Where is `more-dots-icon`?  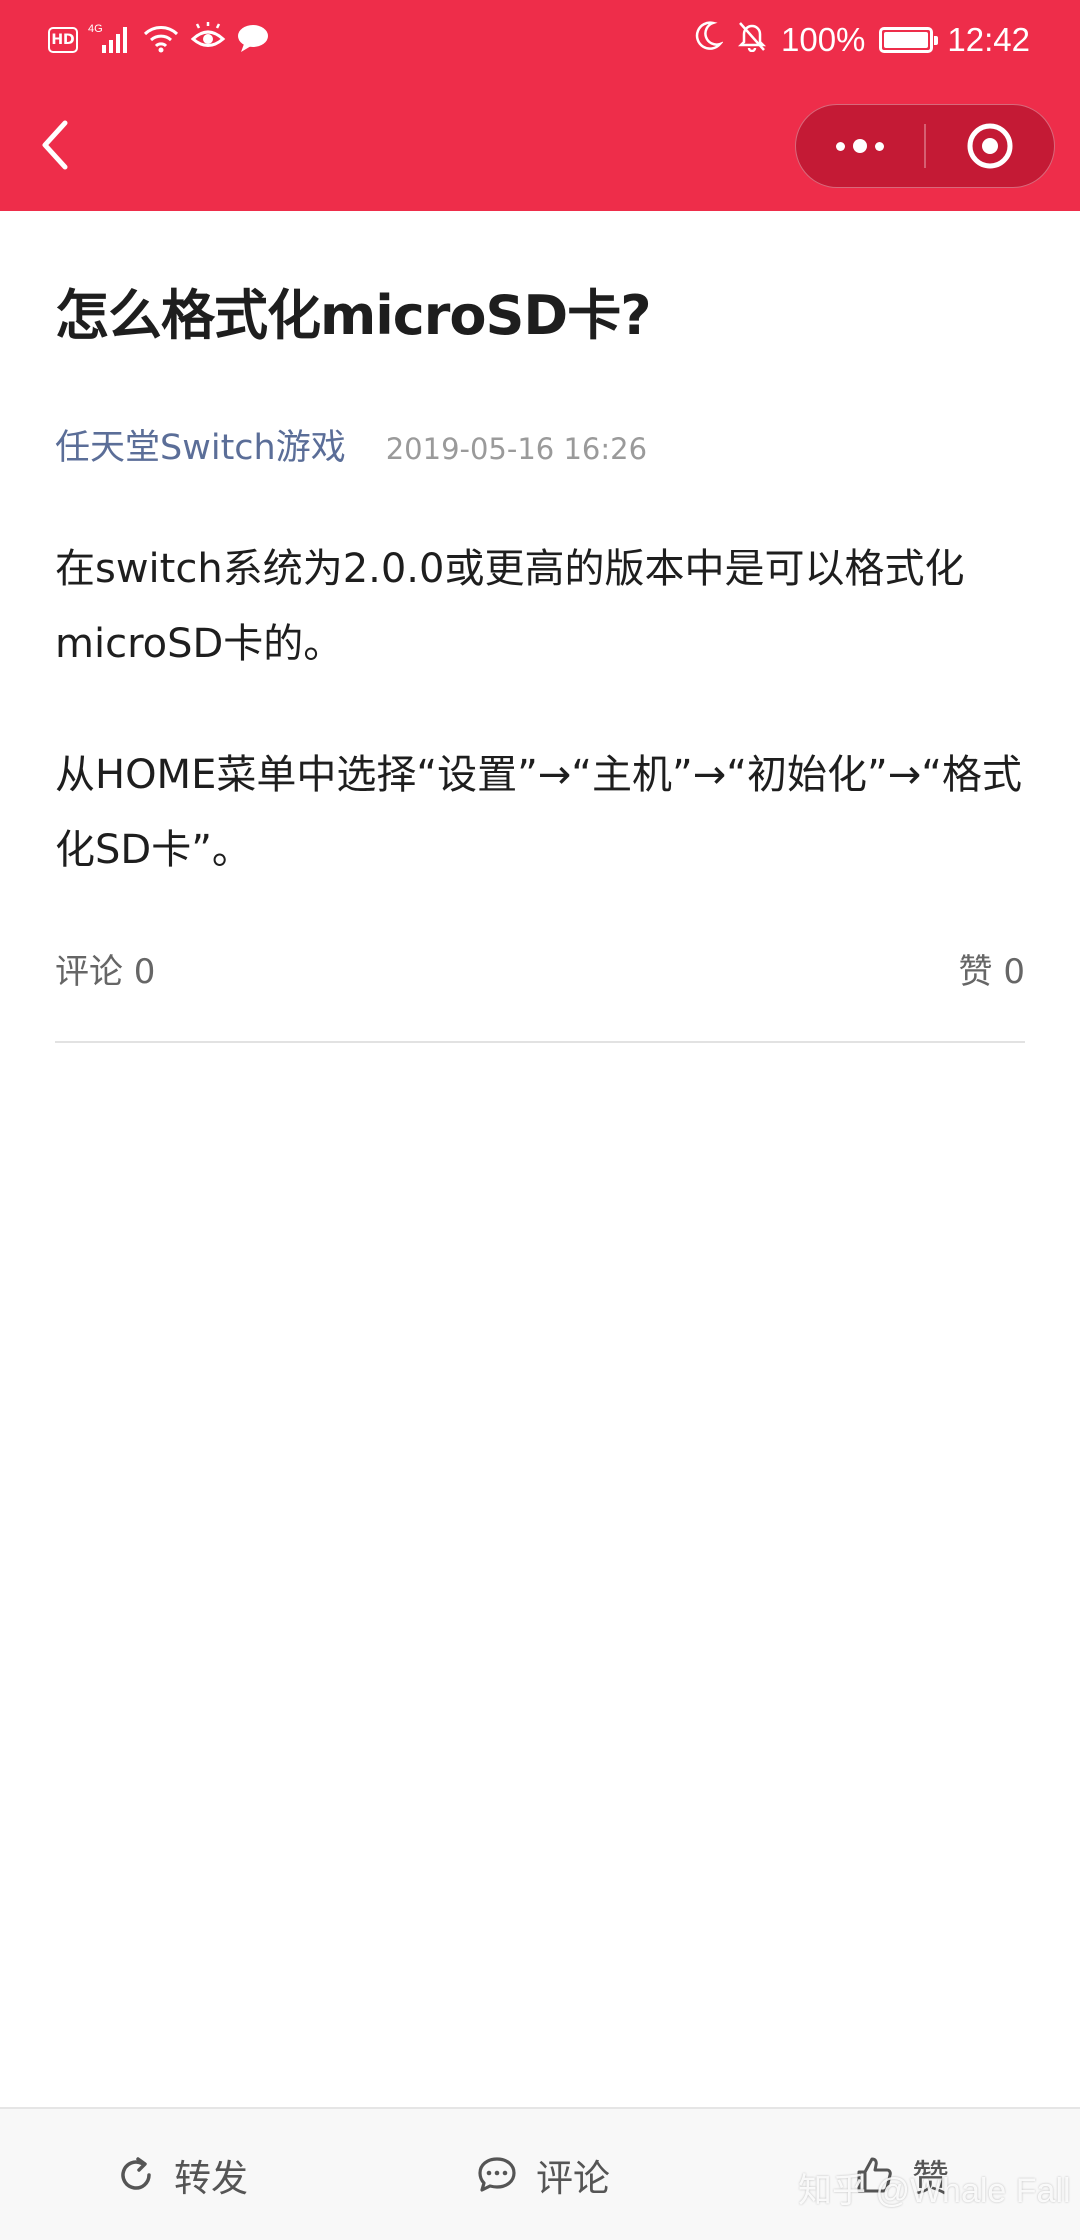 more-dots-icon is located at coordinates (860, 146).